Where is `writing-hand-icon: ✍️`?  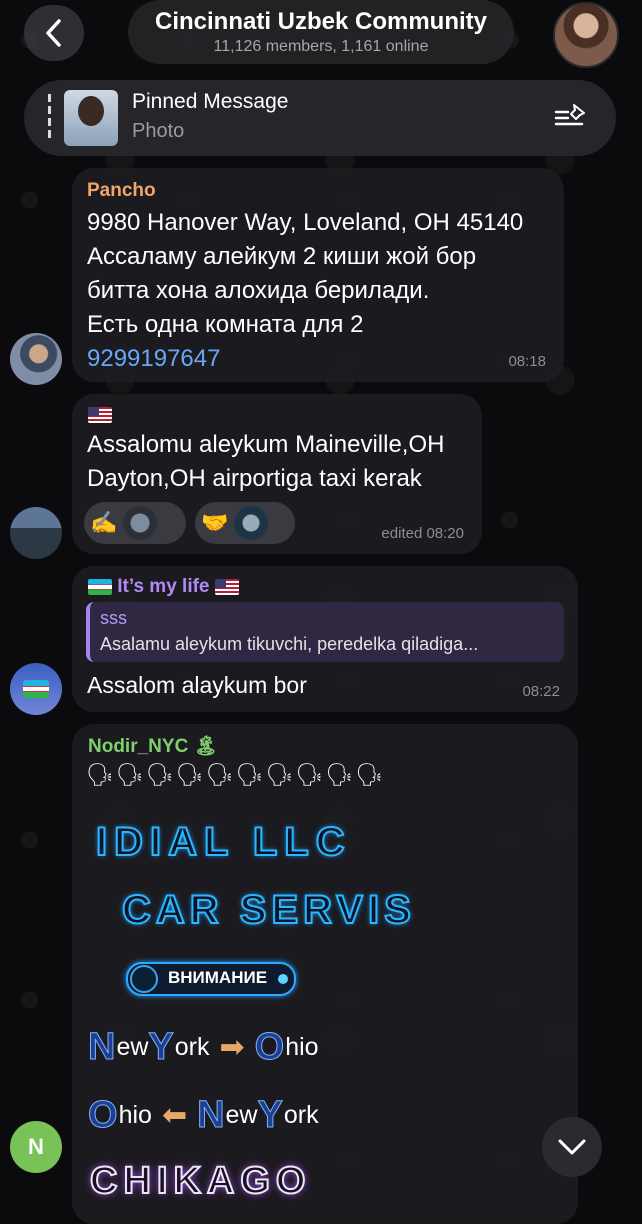
writing-hand-icon: ✍️ is located at coordinates (104, 522).